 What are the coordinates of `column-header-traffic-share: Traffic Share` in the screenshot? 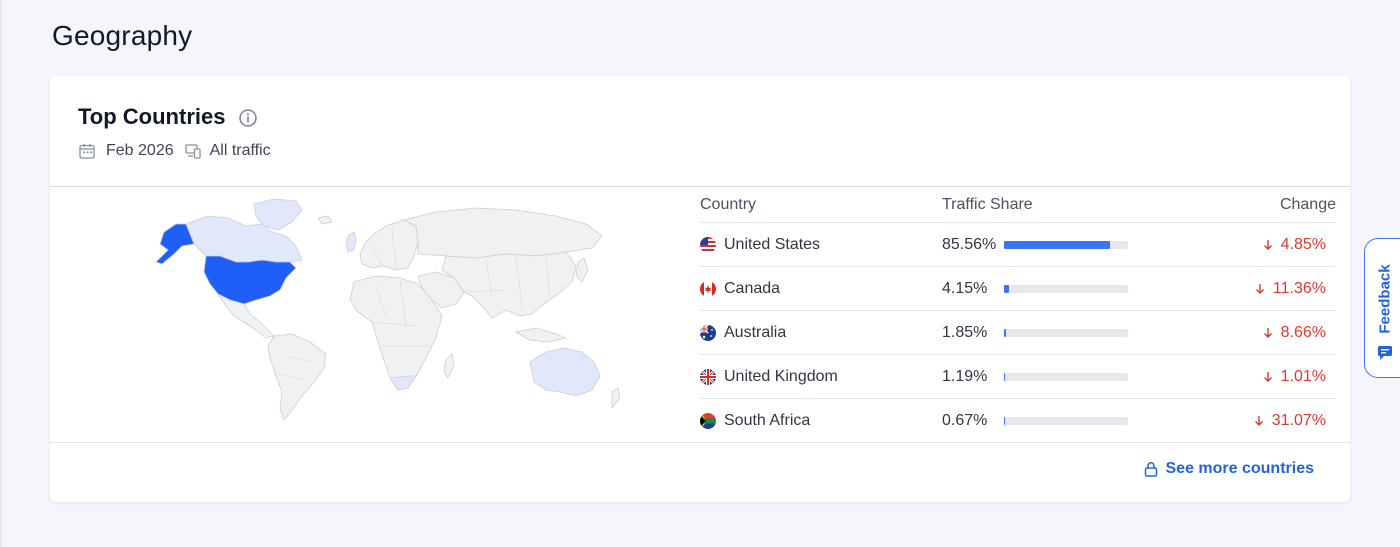 It's located at (987, 204).